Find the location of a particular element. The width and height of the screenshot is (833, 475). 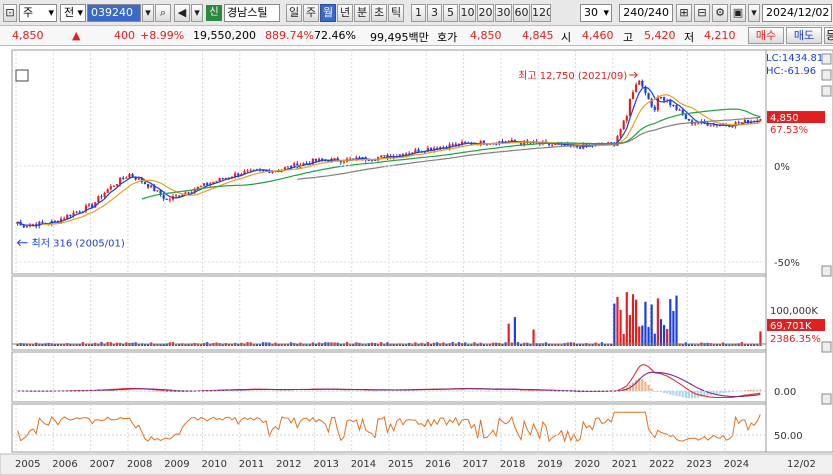

market-type-select: 주 ▾ is located at coordinates (38, 13).